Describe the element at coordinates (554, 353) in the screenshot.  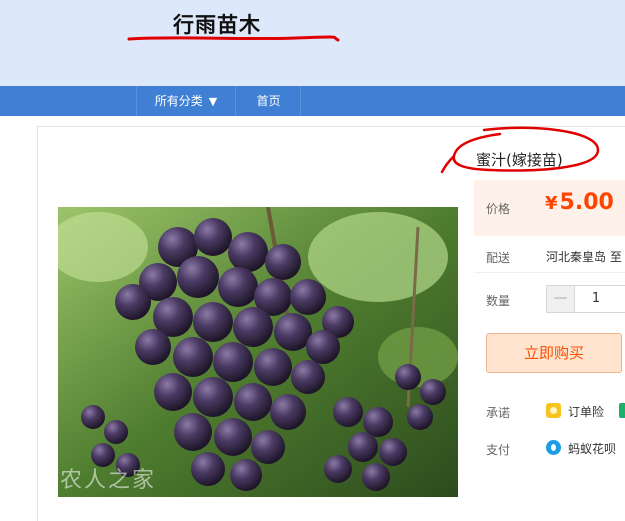
I see `buy-now-button: 立即购买` at that location.